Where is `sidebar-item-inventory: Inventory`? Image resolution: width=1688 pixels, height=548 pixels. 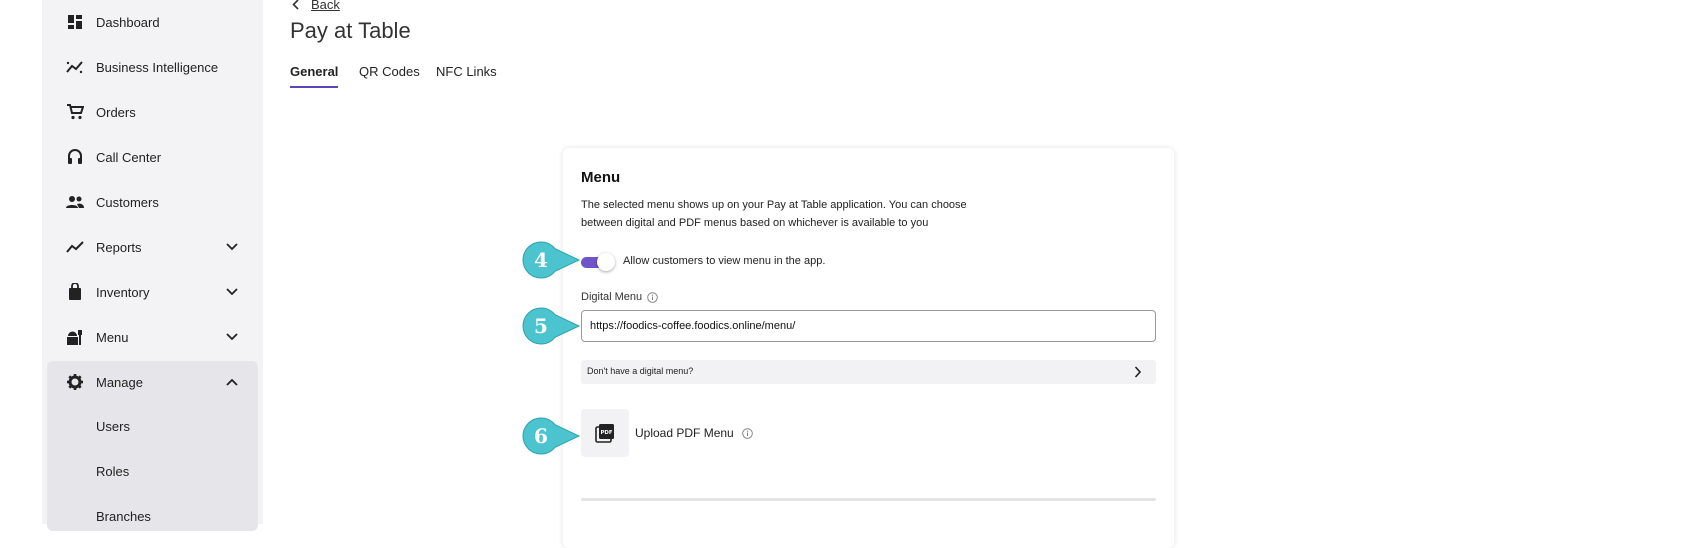 sidebar-item-inventory: Inventory is located at coordinates (152, 292).